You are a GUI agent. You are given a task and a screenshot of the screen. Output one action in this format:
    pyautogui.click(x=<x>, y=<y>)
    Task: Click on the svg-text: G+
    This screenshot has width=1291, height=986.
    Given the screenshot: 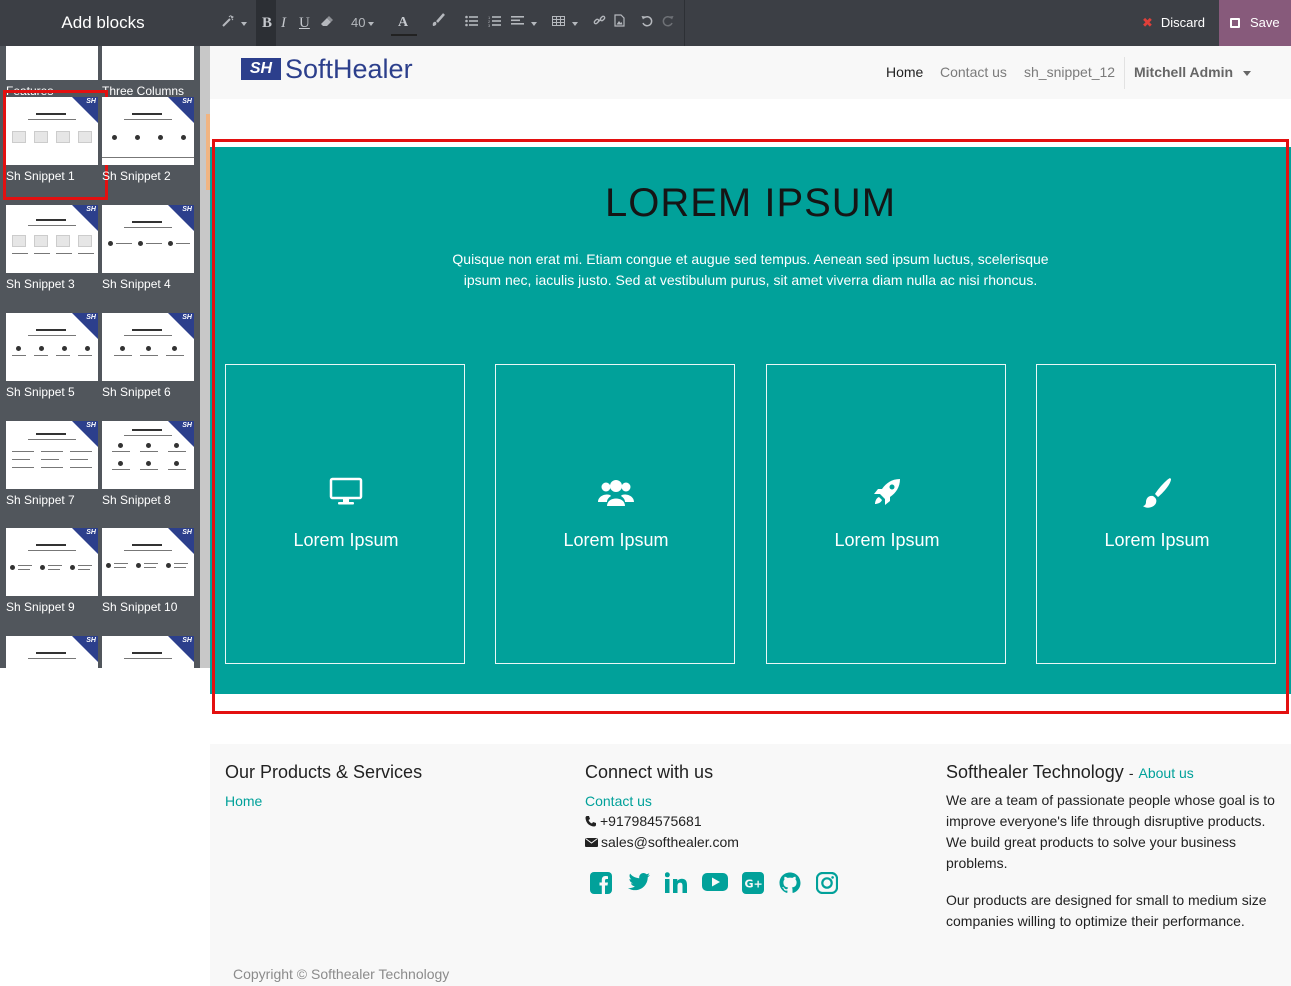 What is the action you would take?
    pyautogui.click(x=754, y=884)
    